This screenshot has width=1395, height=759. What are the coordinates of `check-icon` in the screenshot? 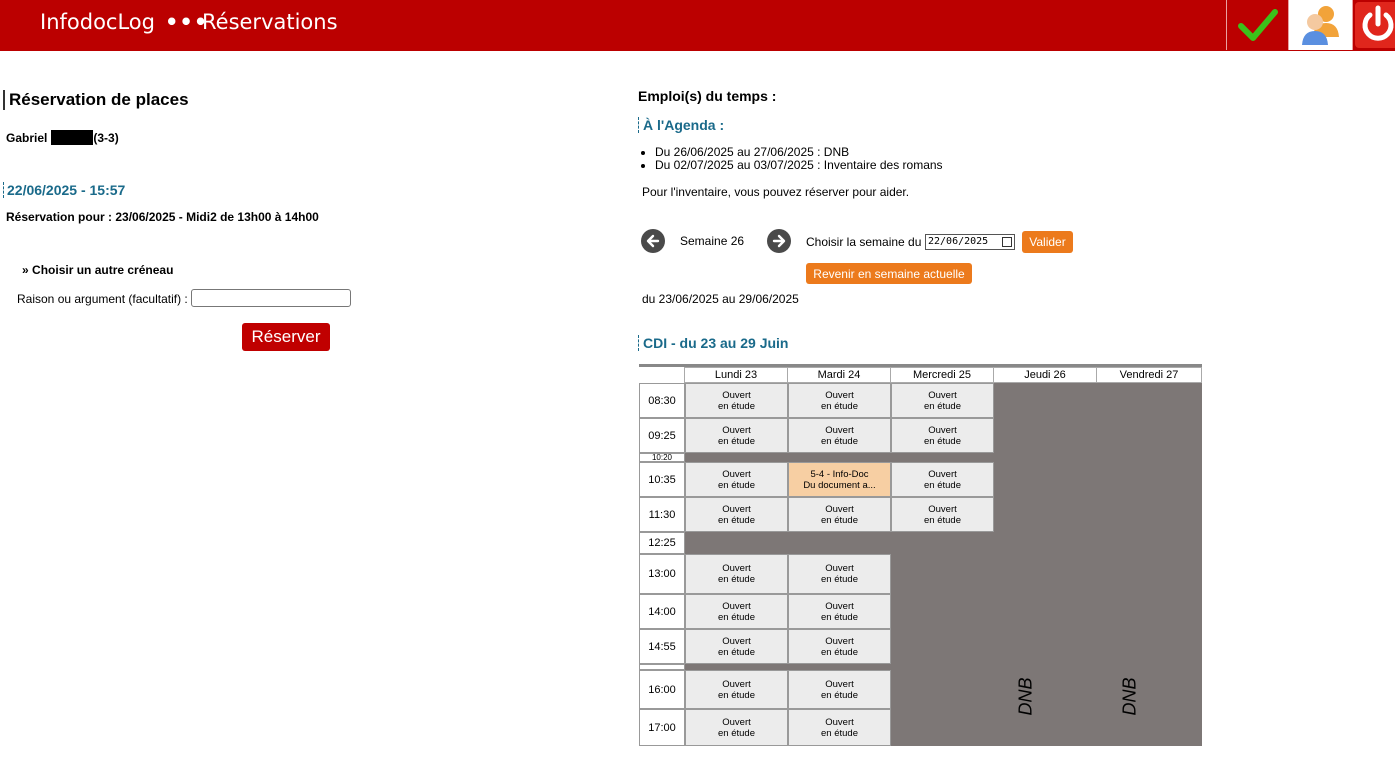 It's located at (1258, 25).